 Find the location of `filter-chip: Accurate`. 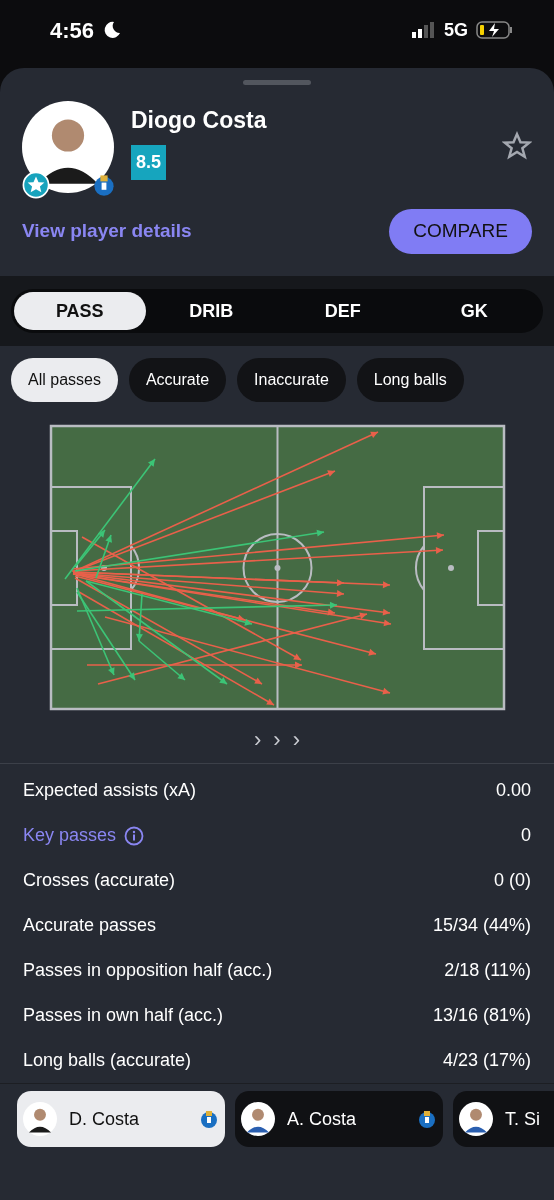

filter-chip: Accurate is located at coordinates (177, 380).